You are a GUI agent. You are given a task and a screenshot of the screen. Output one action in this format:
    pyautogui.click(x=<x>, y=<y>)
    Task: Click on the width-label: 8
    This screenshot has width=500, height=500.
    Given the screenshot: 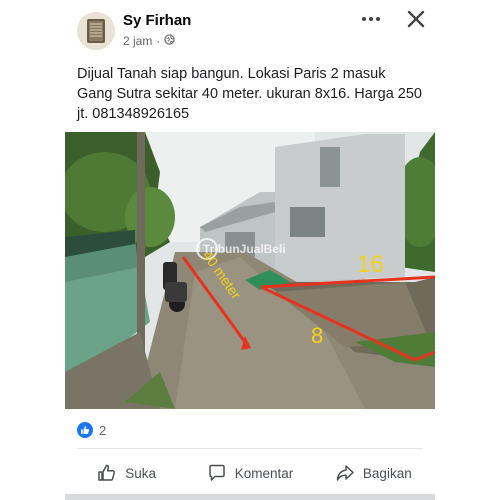 What is the action you would take?
    pyautogui.click(x=317, y=335)
    